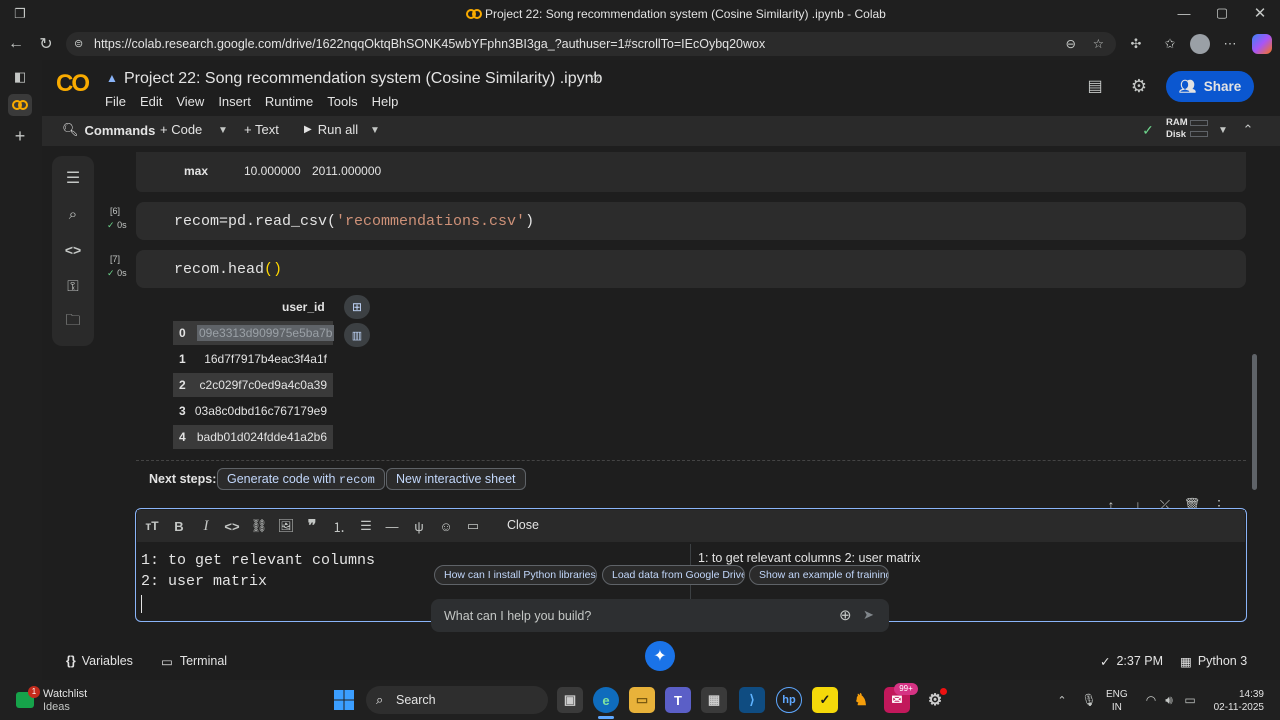 The width and height of the screenshot is (1280, 720). What do you see at coordinates (151, 101) in the screenshot?
I see `menu-edit: Edit` at bounding box center [151, 101].